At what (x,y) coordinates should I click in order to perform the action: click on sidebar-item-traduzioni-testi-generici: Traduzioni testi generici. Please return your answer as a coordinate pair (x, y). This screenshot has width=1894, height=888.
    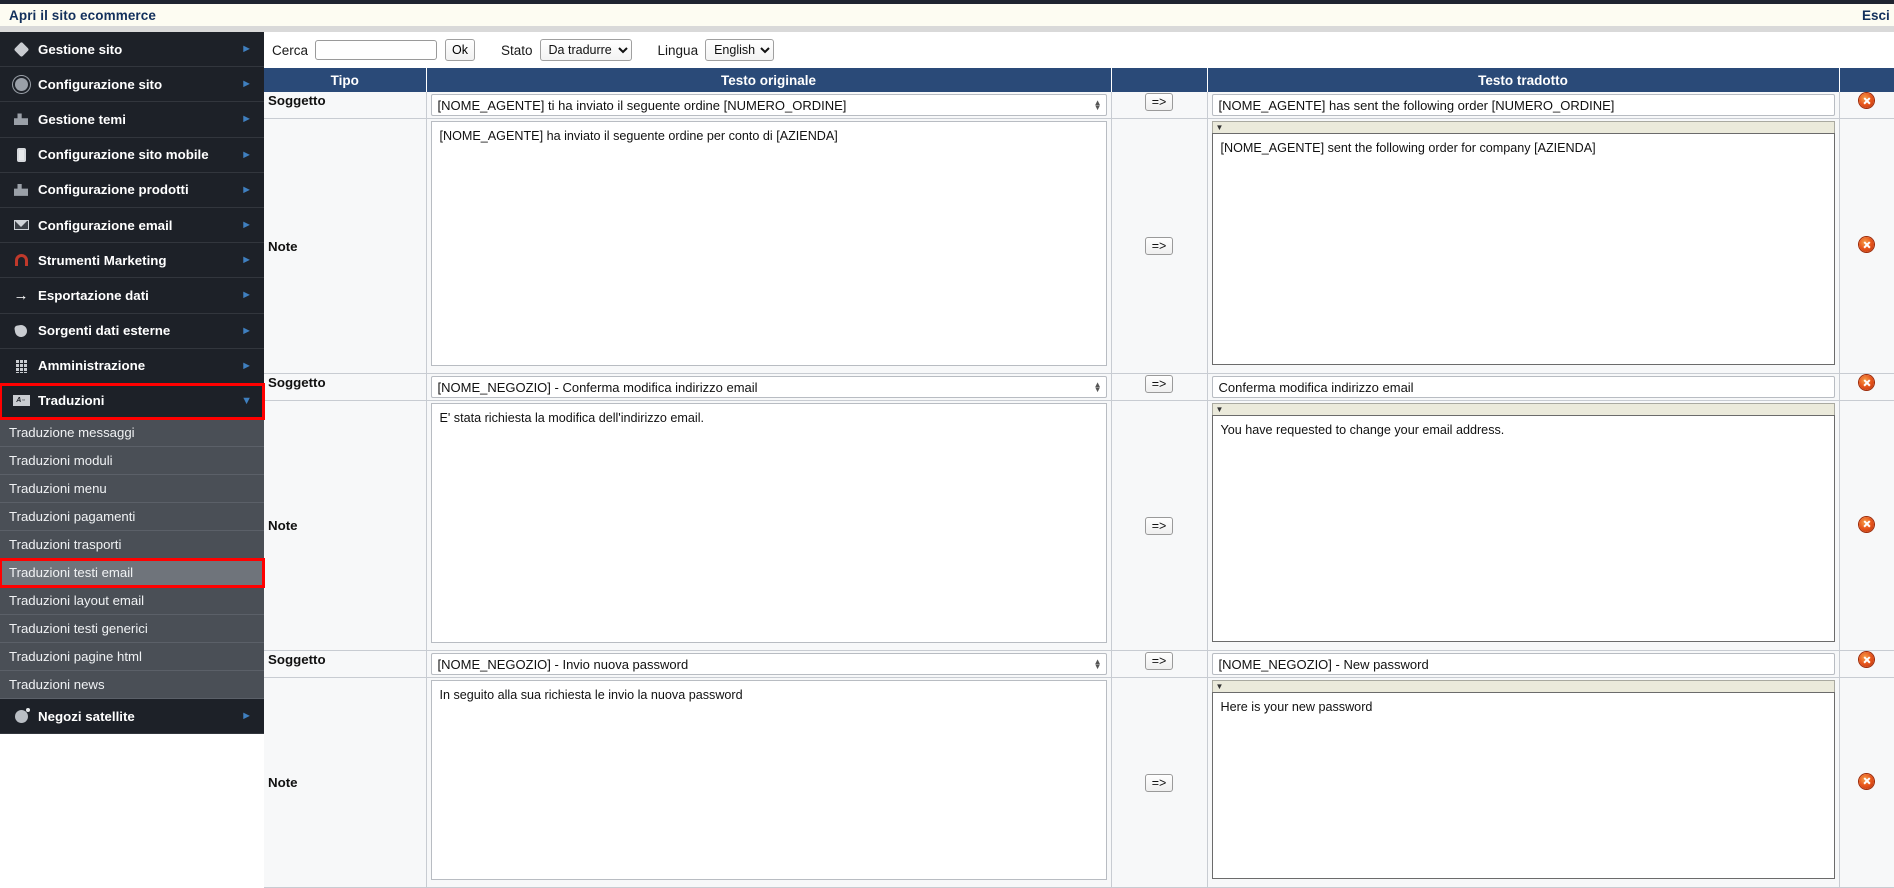
    Looking at the image, I should click on (132, 629).